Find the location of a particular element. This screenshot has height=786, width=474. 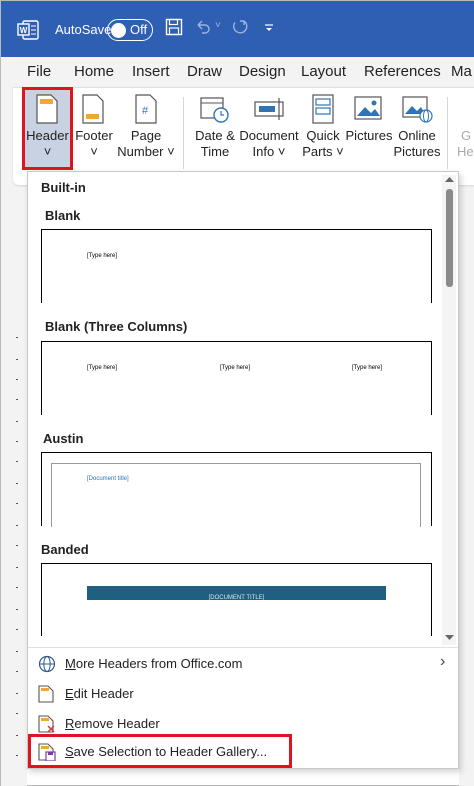

online-pictures-button: Online Pictures is located at coordinates (417, 128).